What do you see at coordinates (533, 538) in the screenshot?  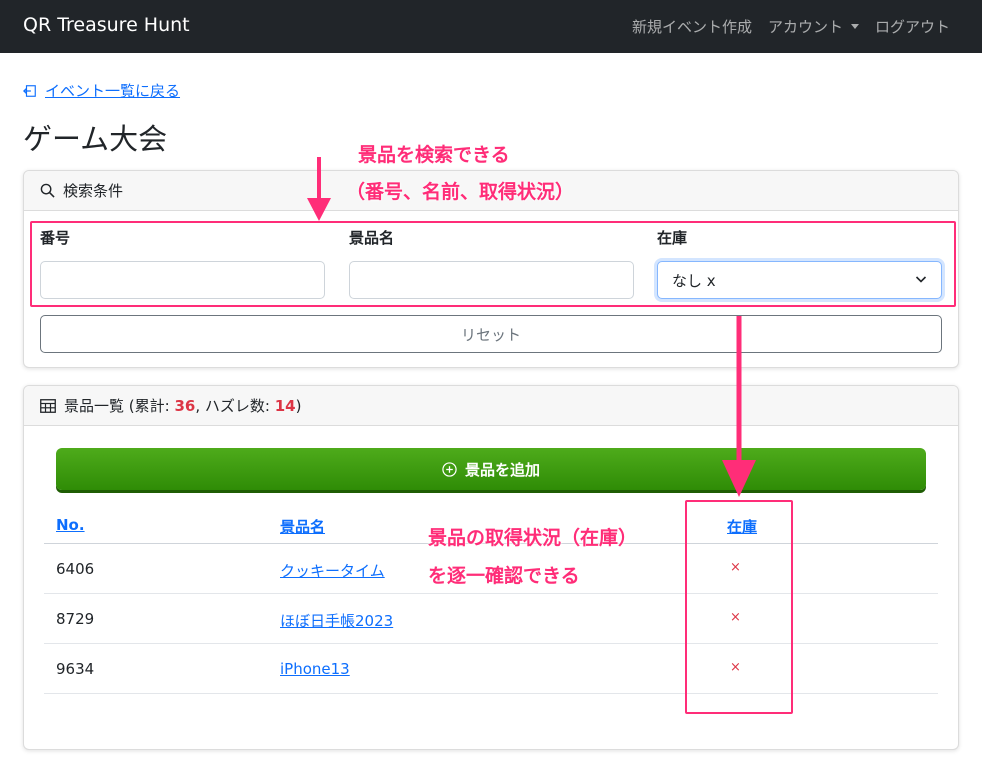 I see `stock-annotation-line1: 景品の取得状況（在庫）` at bounding box center [533, 538].